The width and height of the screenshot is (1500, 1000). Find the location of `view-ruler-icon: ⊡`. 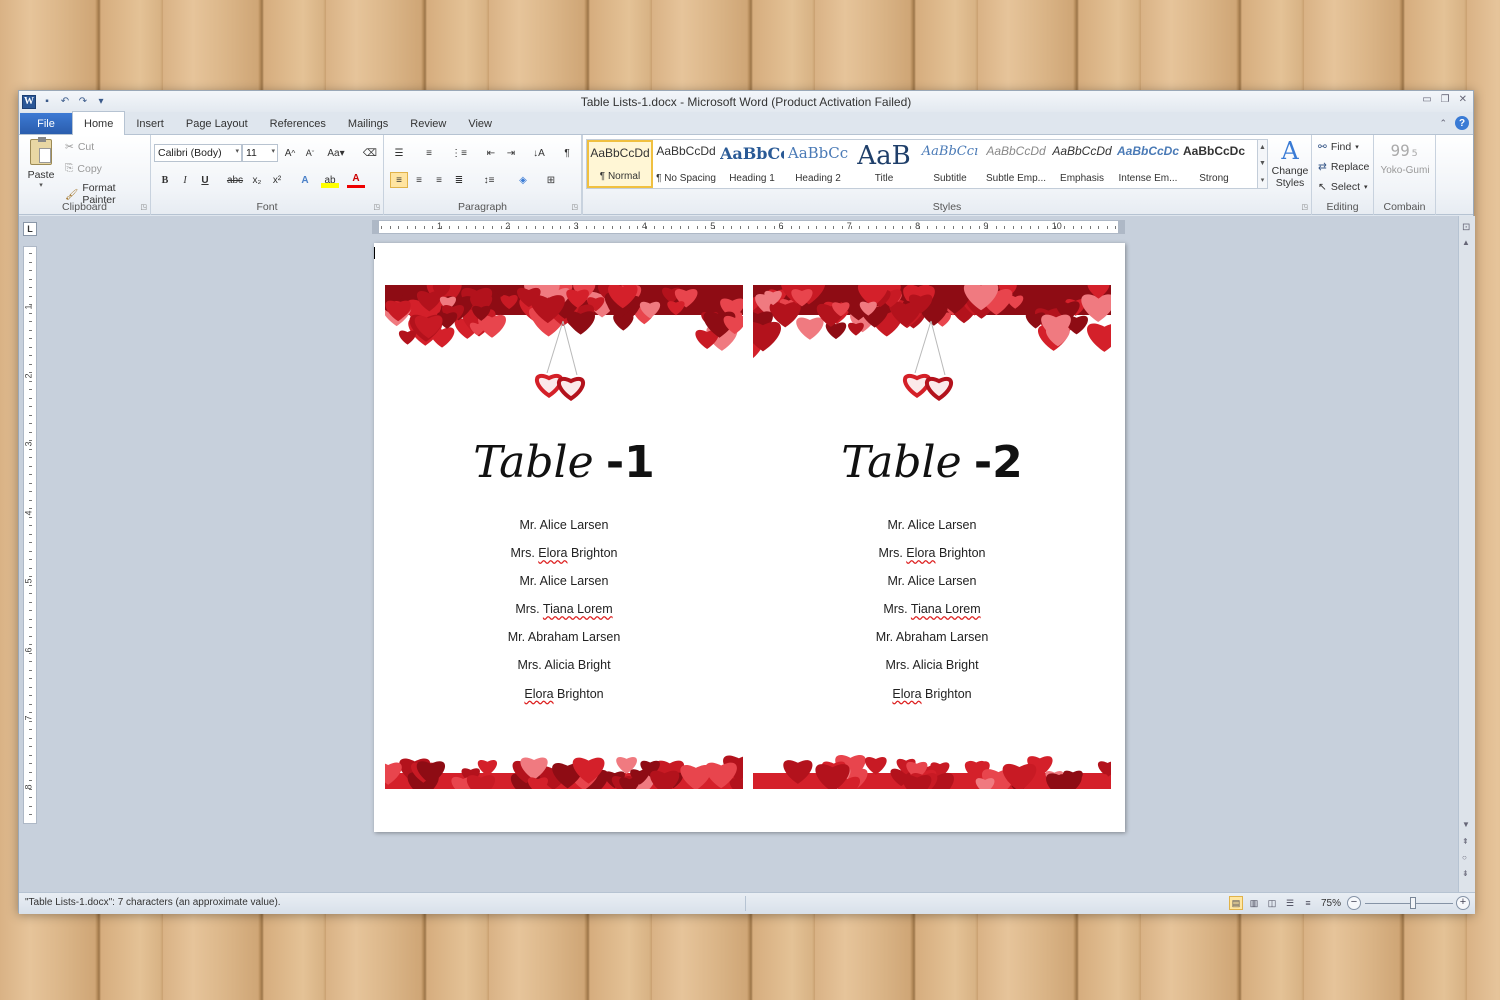

view-ruler-icon: ⊡ is located at coordinates (1466, 227).